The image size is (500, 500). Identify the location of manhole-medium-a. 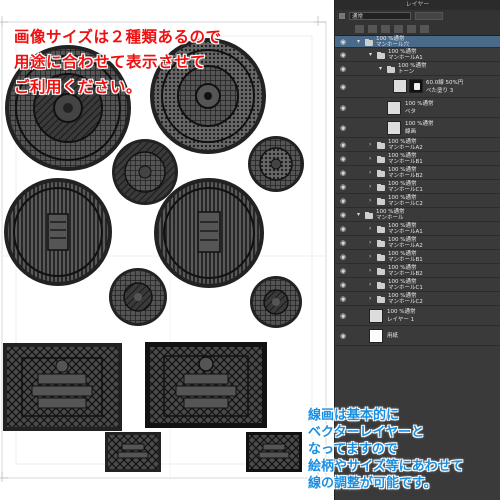
(58, 232).